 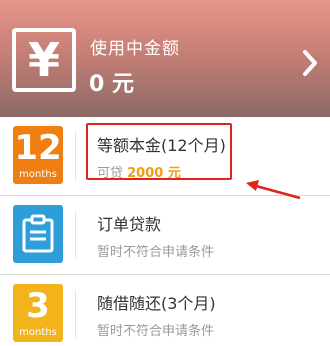 I want to click on document-icon, so click(x=38, y=233).